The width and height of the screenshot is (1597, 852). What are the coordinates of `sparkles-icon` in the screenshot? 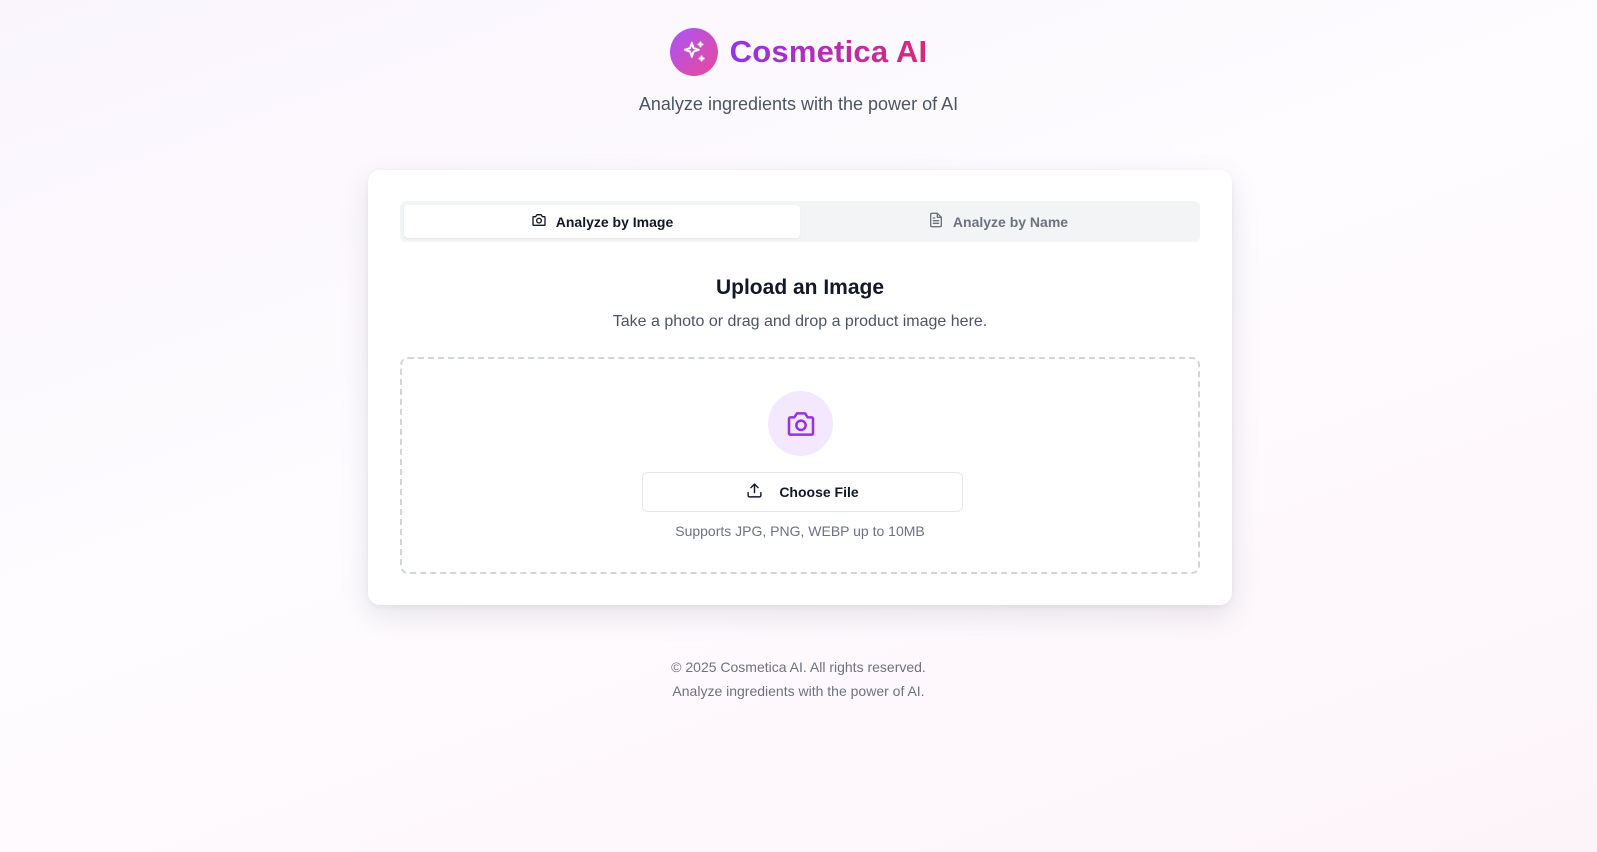 It's located at (693, 52).